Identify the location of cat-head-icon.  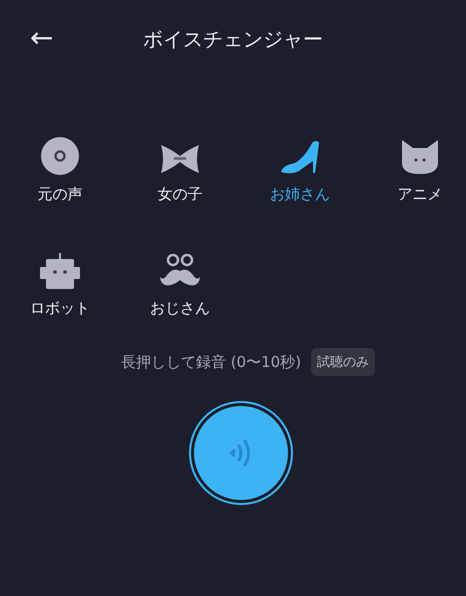
(420, 157).